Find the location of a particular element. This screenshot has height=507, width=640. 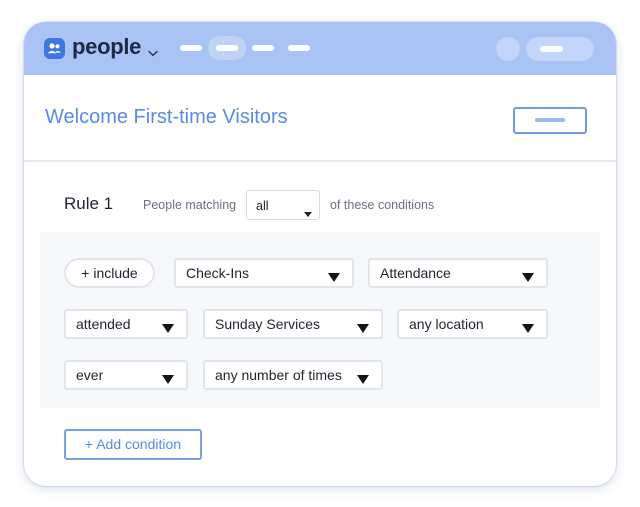

header-action-button is located at coordinates (550, 120).